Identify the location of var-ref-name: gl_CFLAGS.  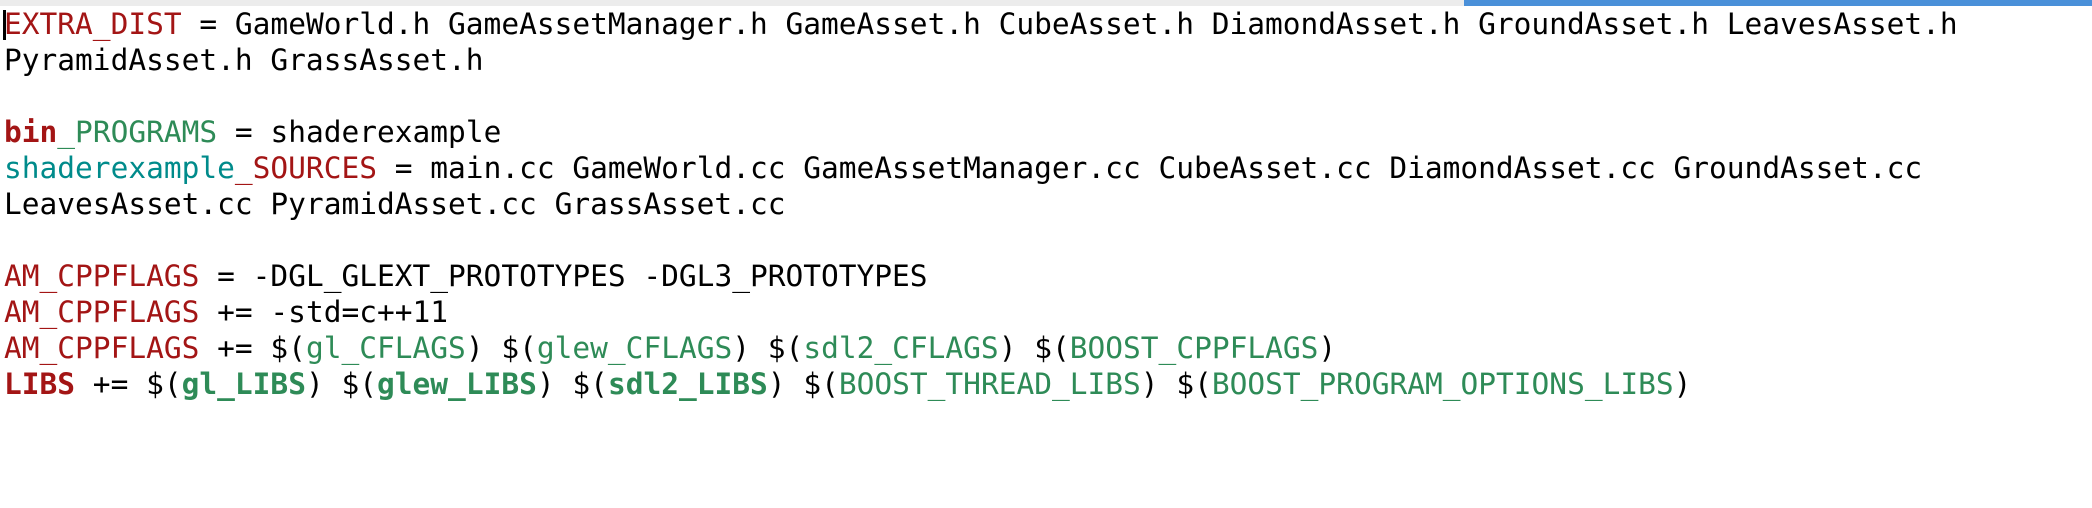
(385, 348).